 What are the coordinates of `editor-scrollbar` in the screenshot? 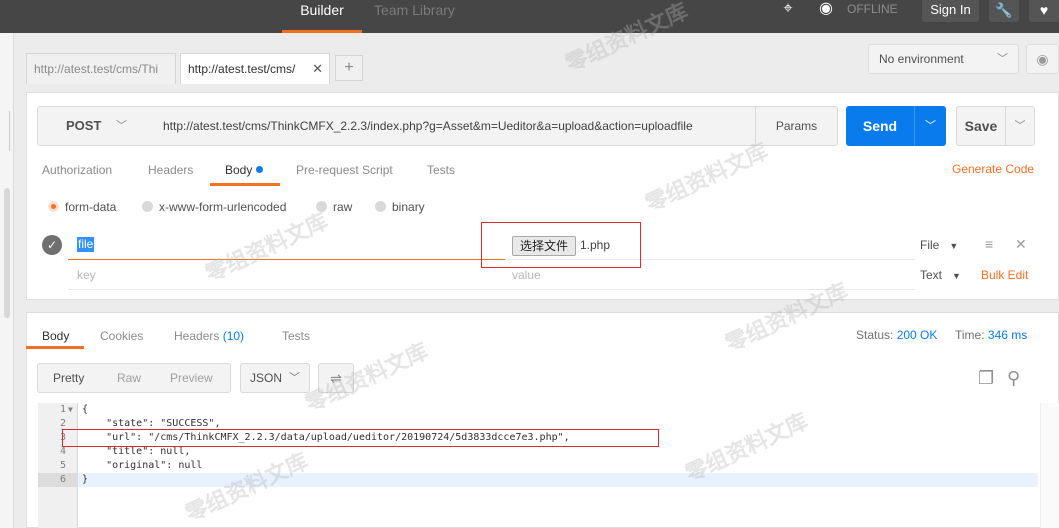 It's located at (1049, 465).